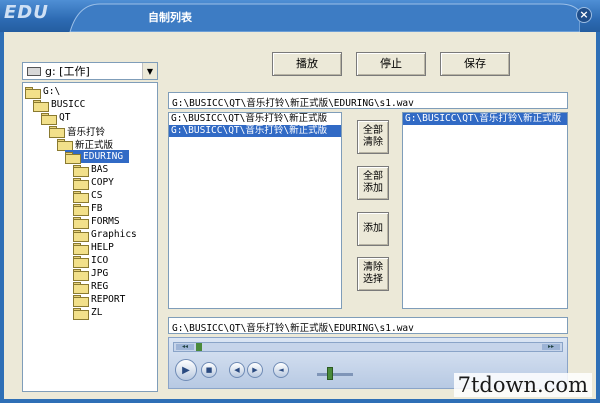 The image size is (600, 403). Describe the element at coordinates (185, 347) in the screenshot. I see `seek-back-icon: ◂◂` at that location.